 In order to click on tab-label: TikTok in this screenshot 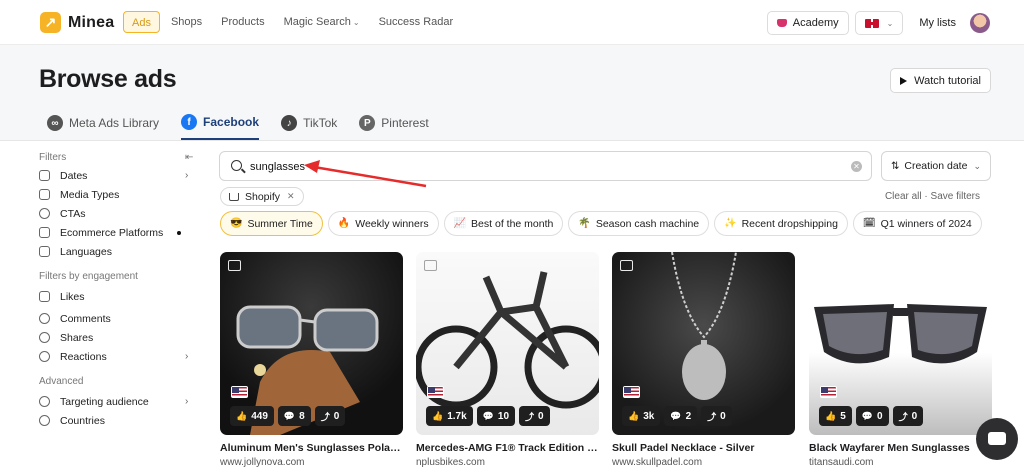, I will do `click(320, 123)`.